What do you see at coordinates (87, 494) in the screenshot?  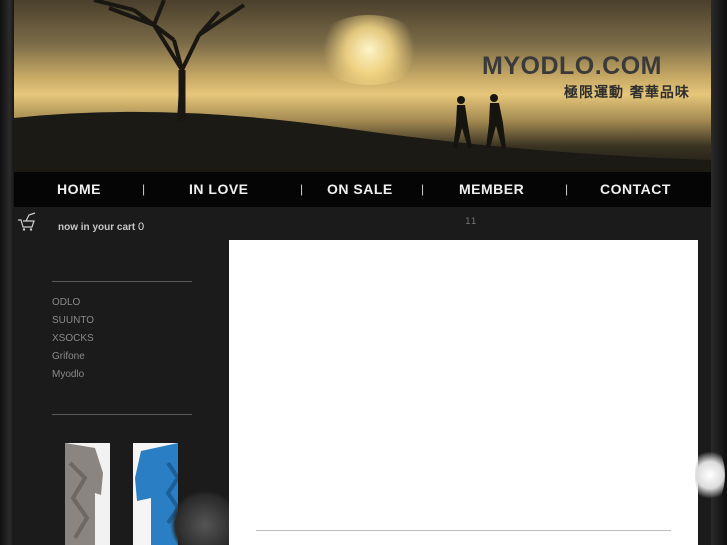 I see `product-thumbnail-grey-shirt` at bounding box center [87, 494].